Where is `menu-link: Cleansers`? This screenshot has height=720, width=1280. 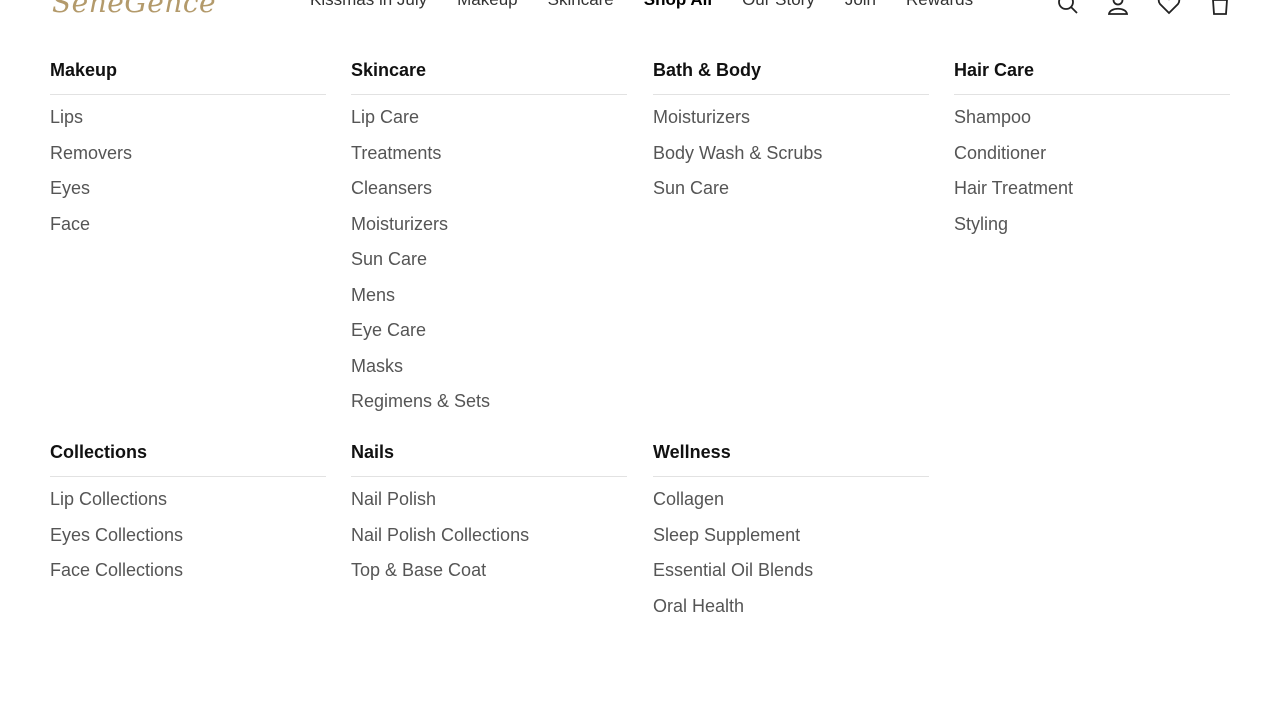 menu-link: Cleansers is located at coordinates (489, 194).